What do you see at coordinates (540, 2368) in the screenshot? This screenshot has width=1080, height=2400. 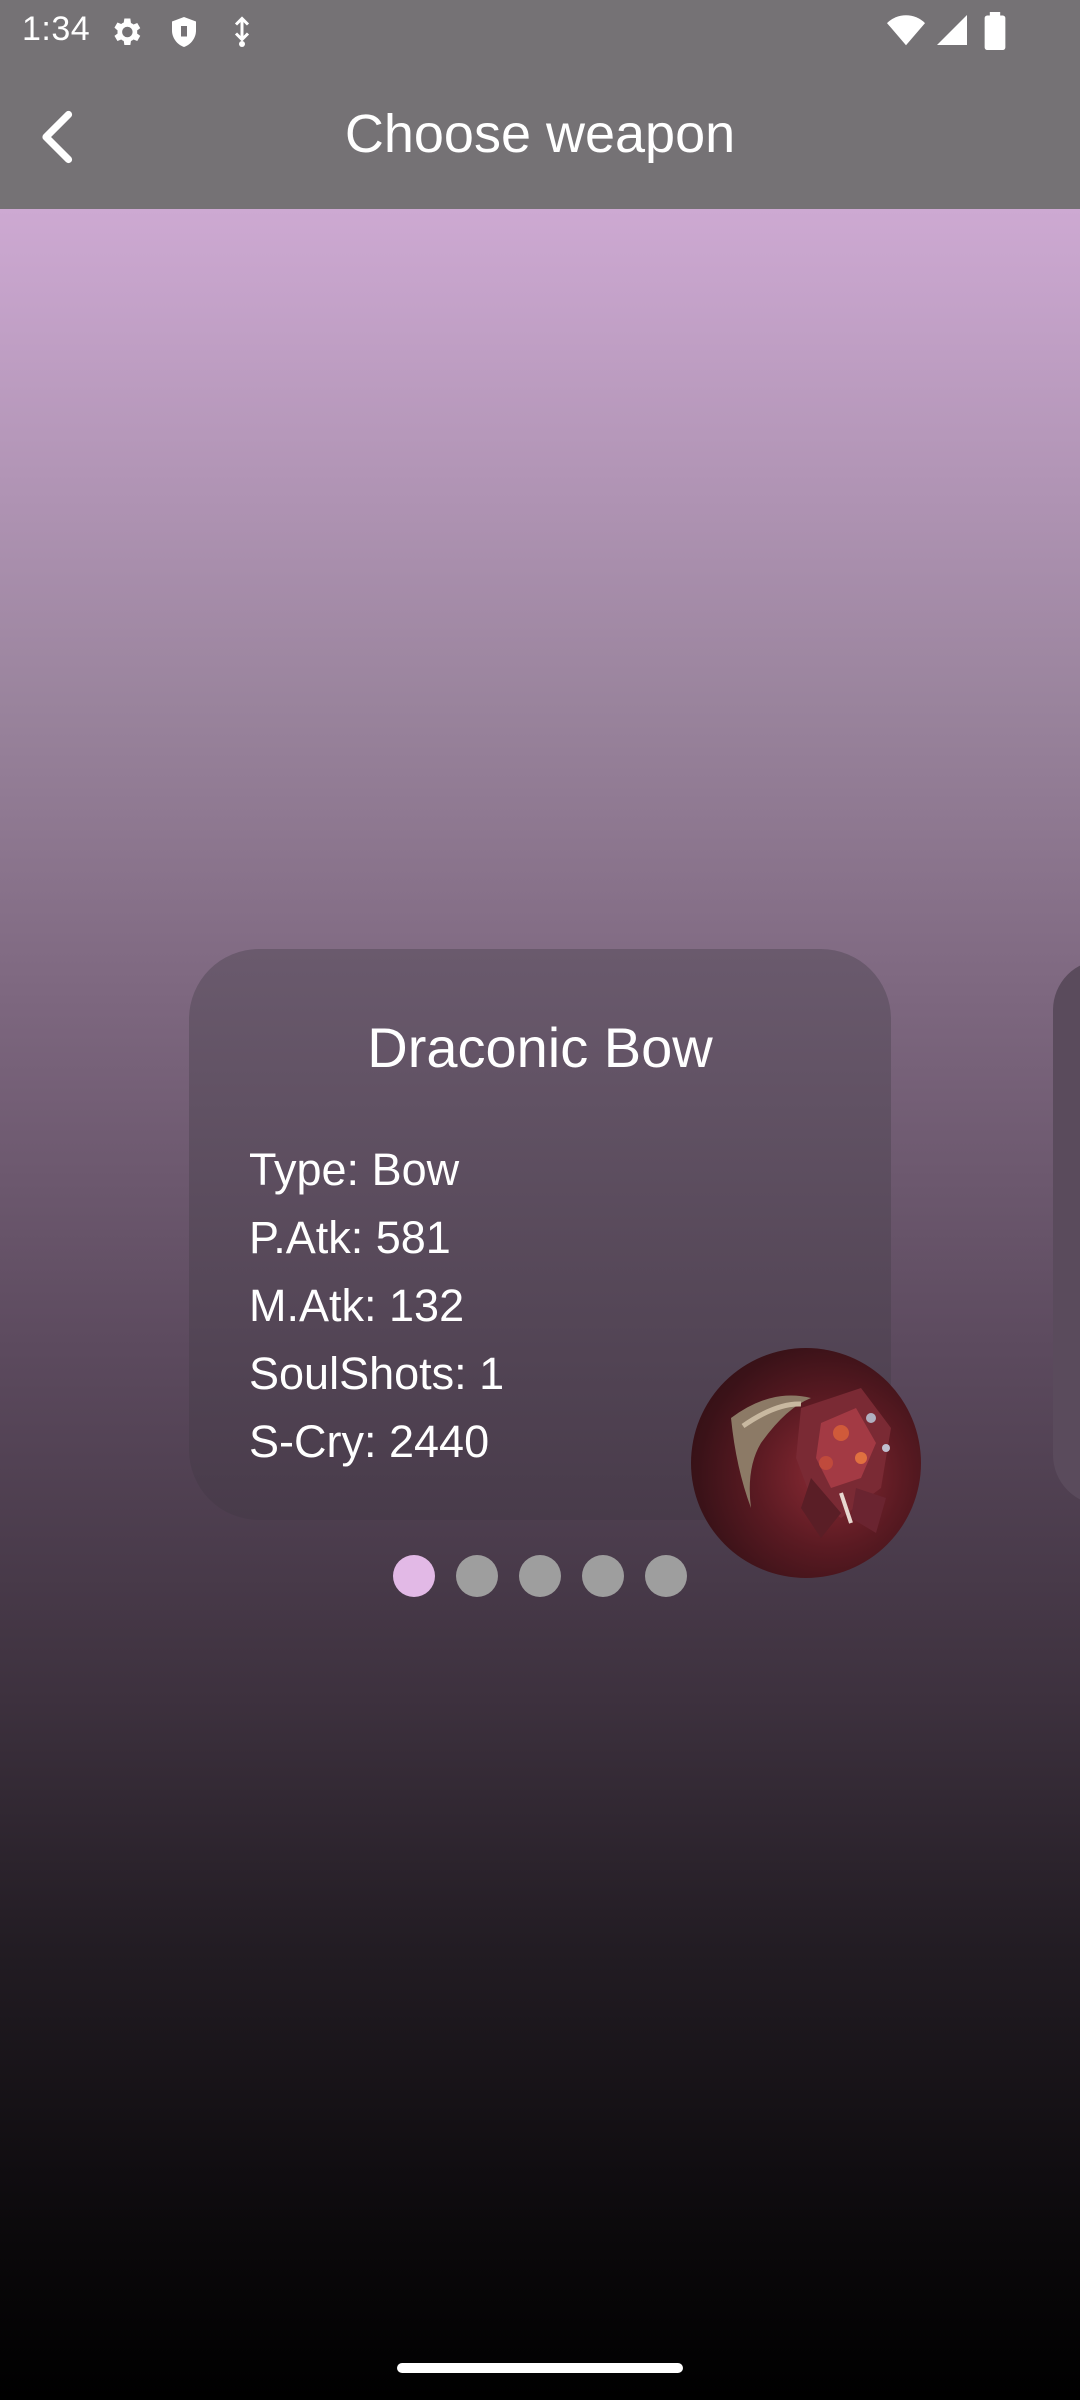 I see `home-indicator` at bounding box center [540, 2368].